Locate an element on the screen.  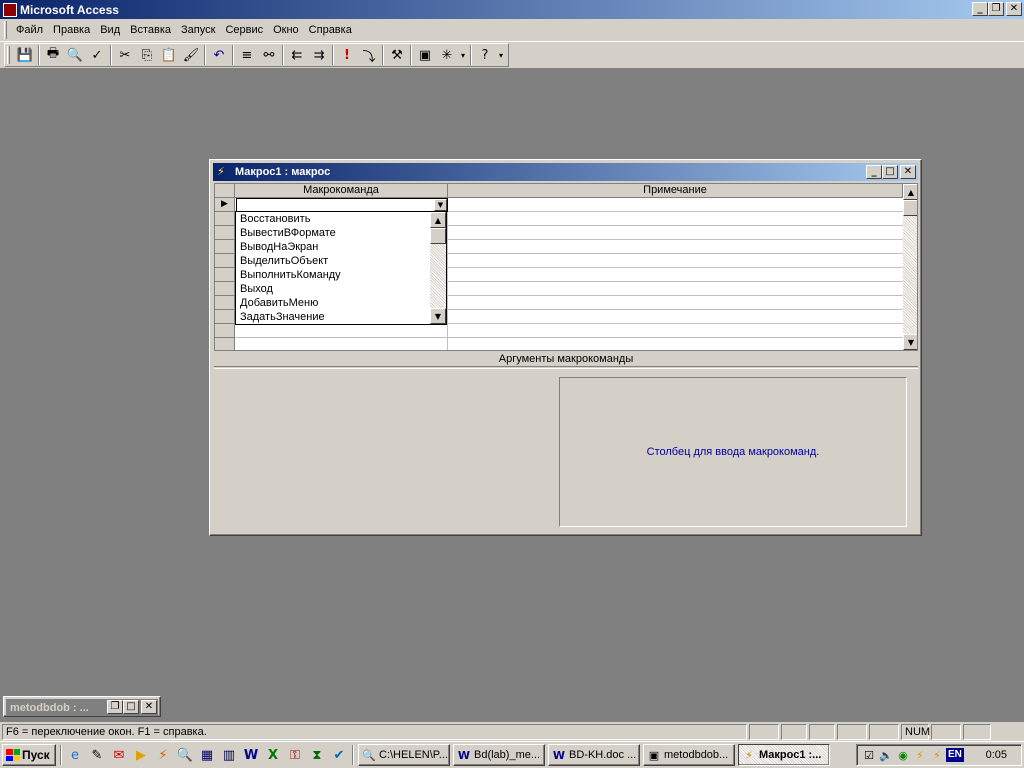
action-combobox: ▼ is located at coordinates (342, 205).